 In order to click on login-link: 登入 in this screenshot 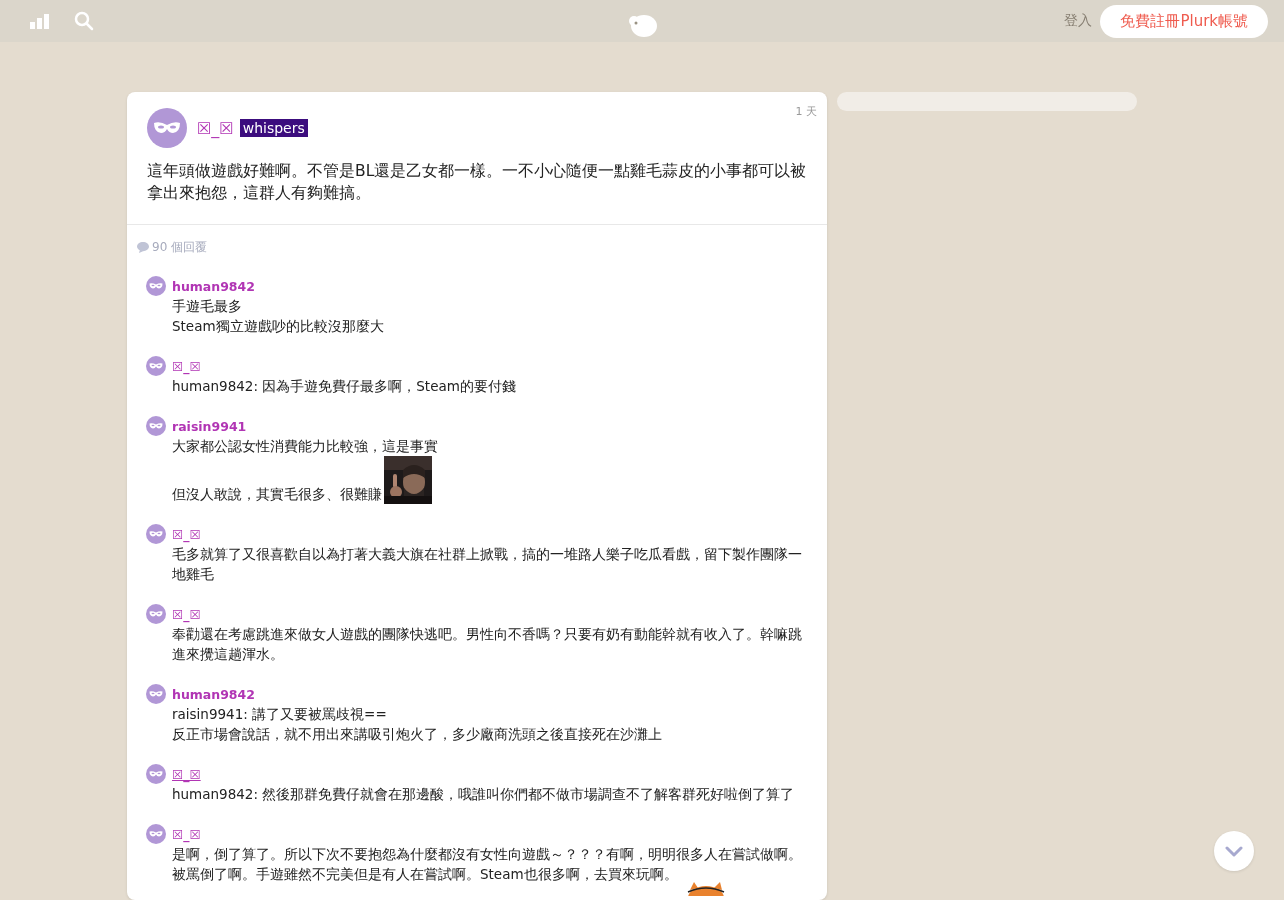, I will do `click(1078, 21)`.